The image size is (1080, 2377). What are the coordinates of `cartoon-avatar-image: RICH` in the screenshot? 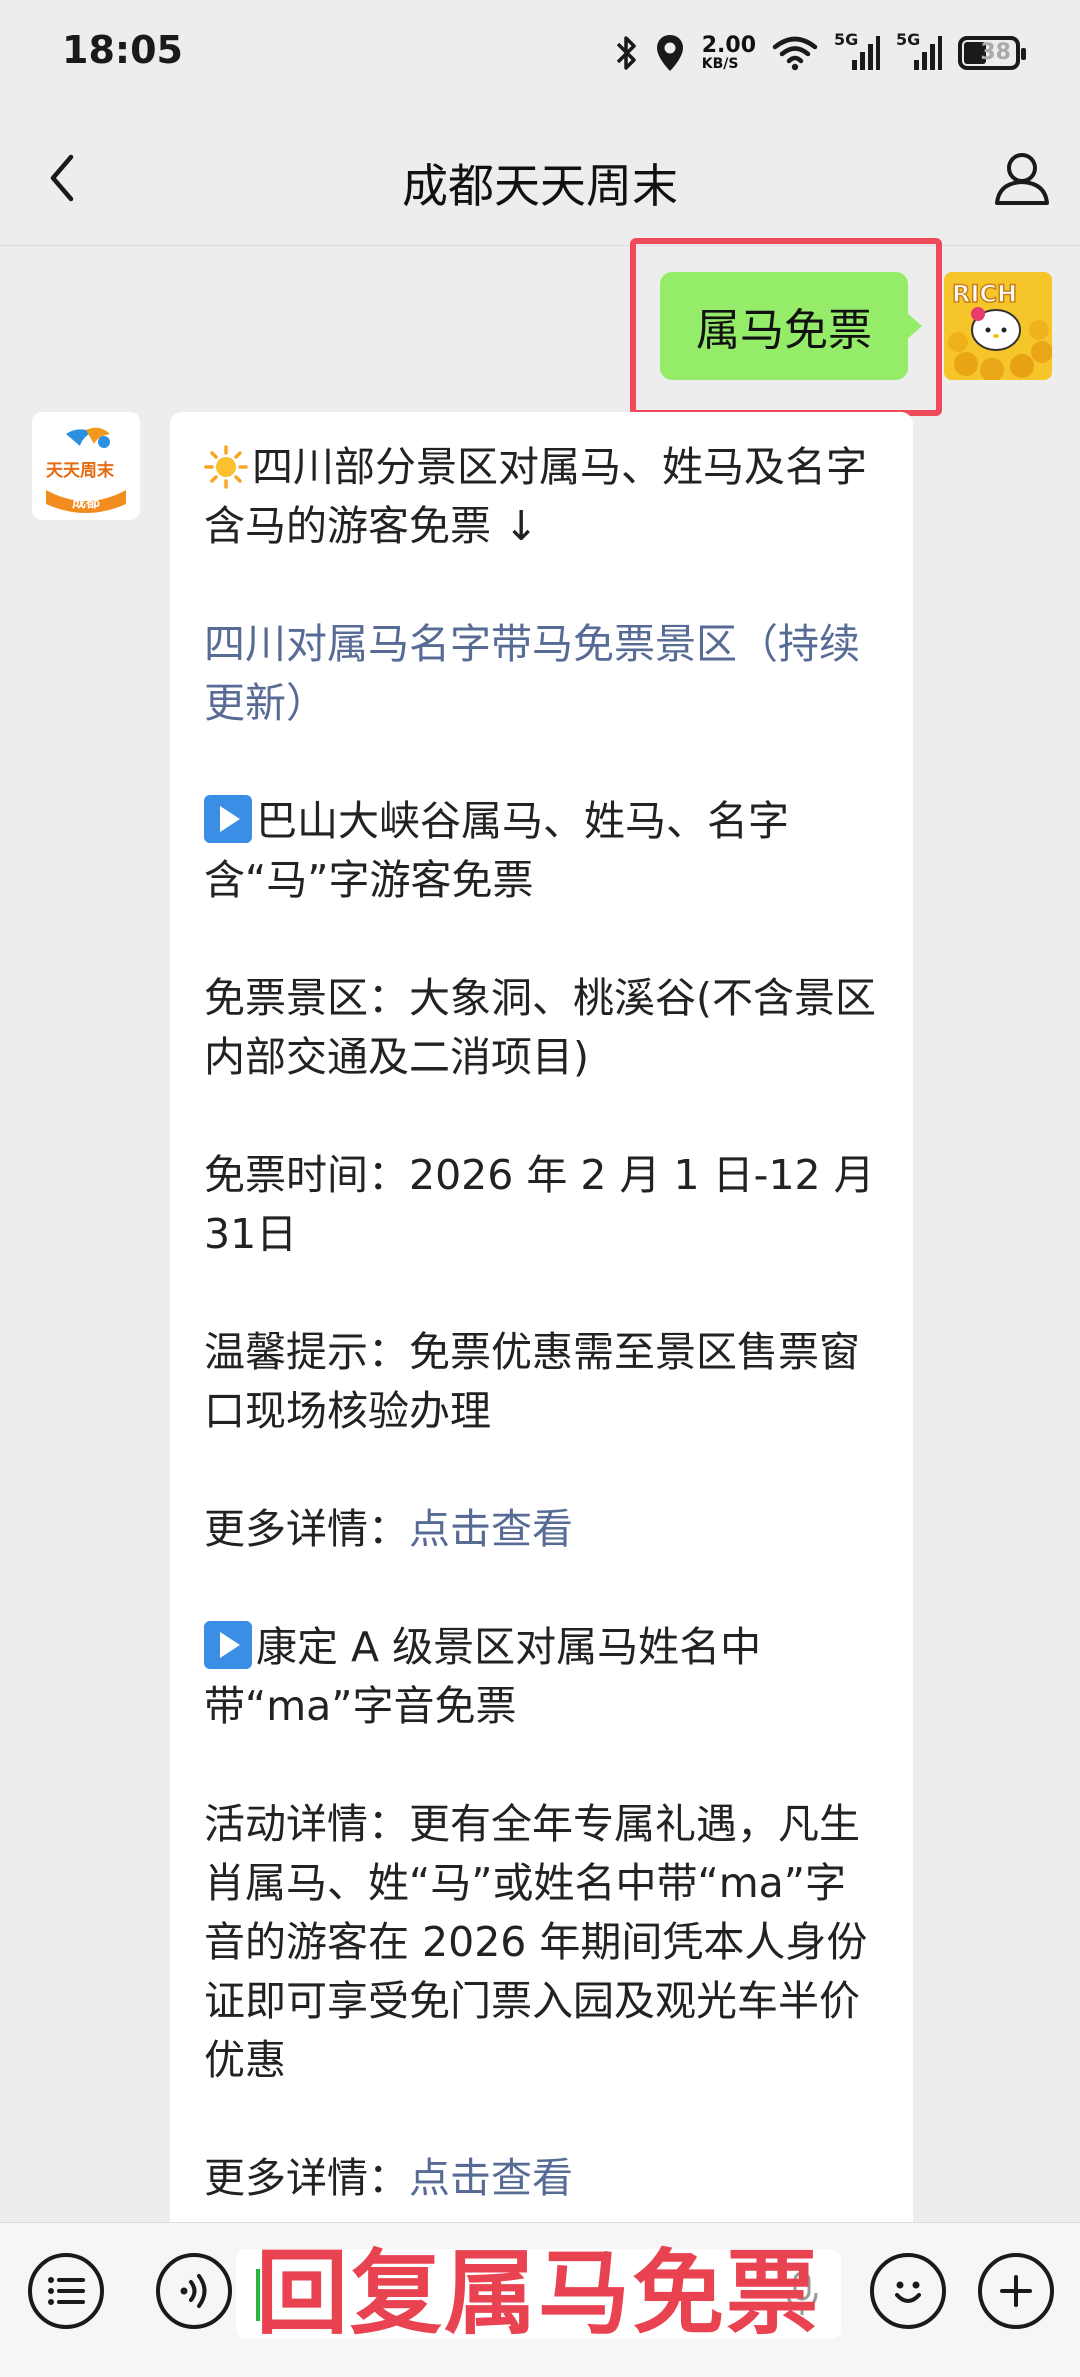 It's located at (998, 326).